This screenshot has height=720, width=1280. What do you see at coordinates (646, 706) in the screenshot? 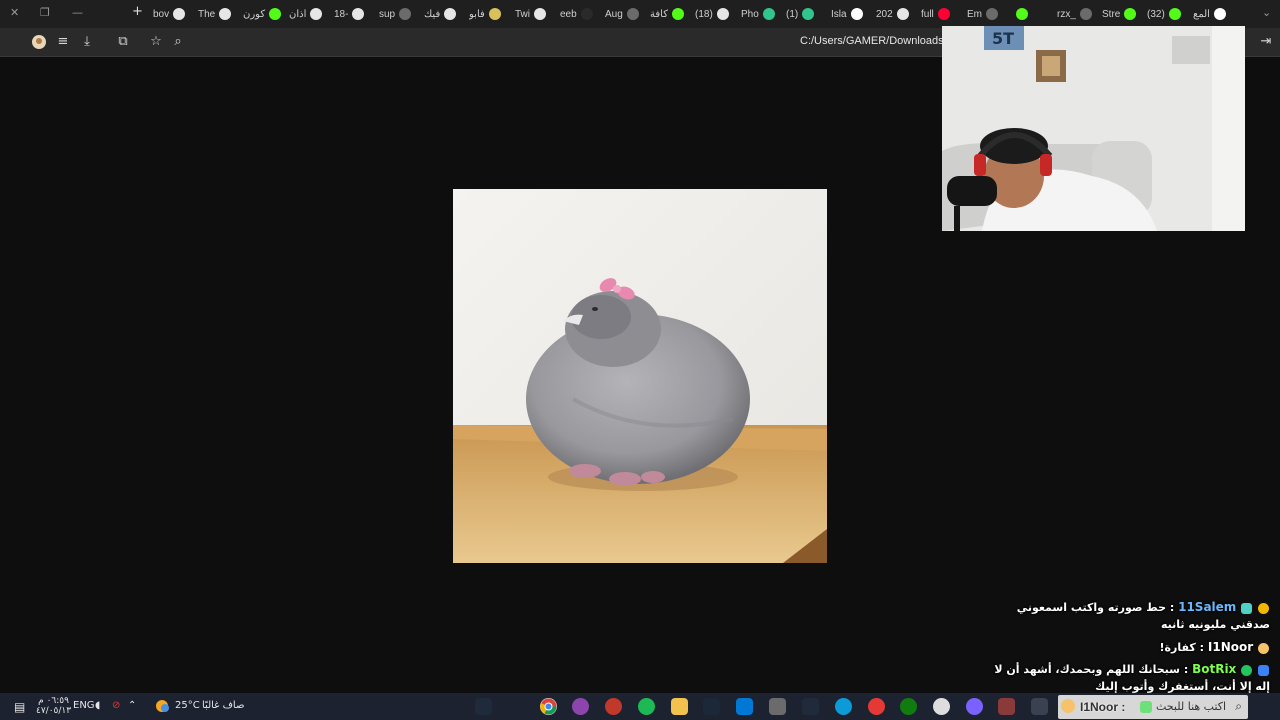
I see `spotify-icon` at bounding box center [646, 706].